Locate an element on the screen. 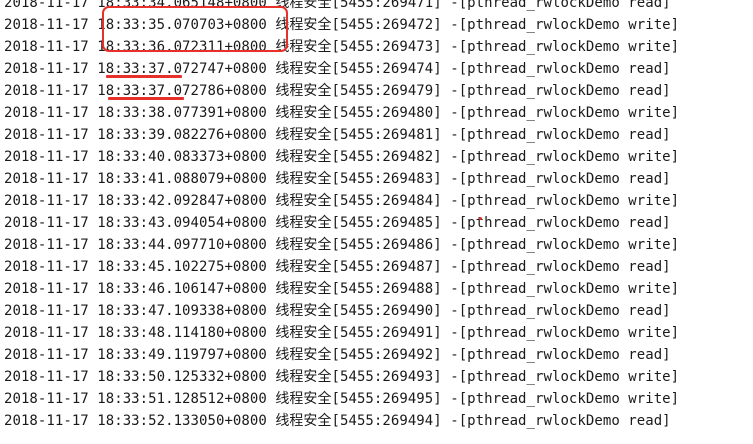 The image size is (753, 444). annotation-dot is located at coordinates (480, 218).